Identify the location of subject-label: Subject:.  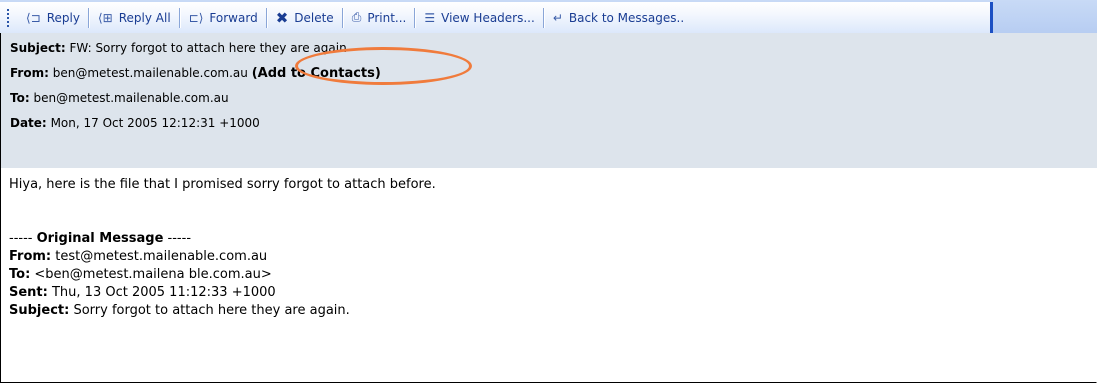
(38, 48).